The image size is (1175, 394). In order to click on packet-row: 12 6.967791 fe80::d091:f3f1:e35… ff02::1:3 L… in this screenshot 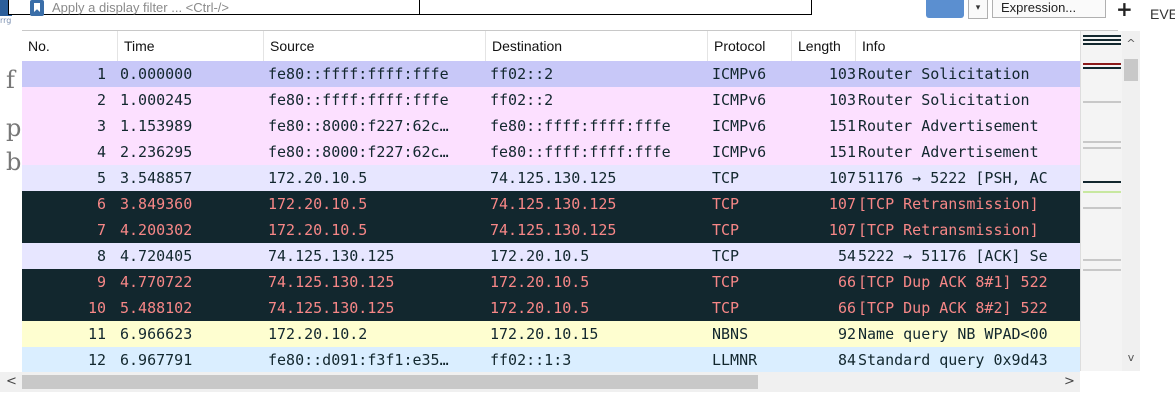, I will do `click(551, 360)`.